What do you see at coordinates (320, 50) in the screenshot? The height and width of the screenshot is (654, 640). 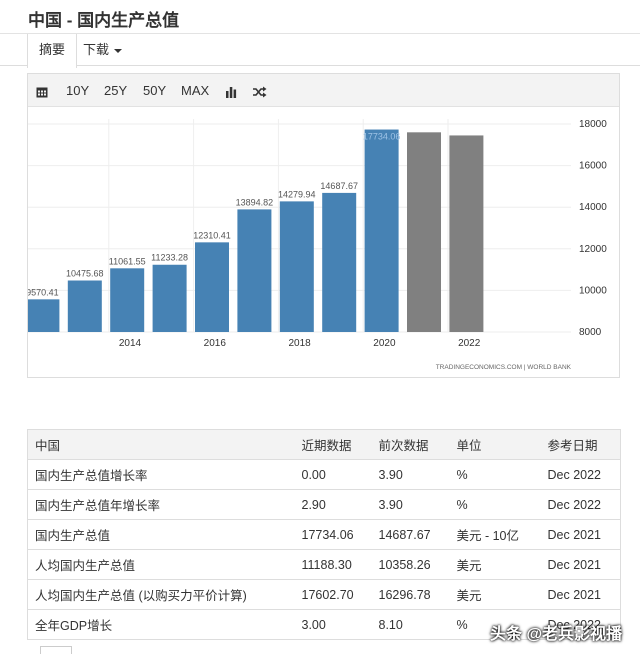 I see `tabs-bar: 摘要 下载` at bounding box center [320, 50].